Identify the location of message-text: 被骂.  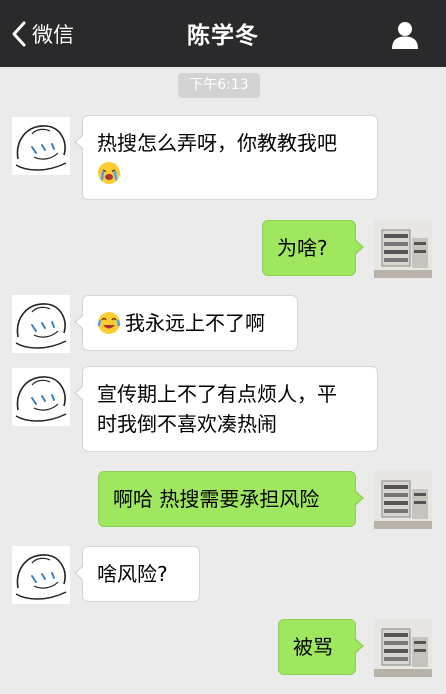
(313, 647).